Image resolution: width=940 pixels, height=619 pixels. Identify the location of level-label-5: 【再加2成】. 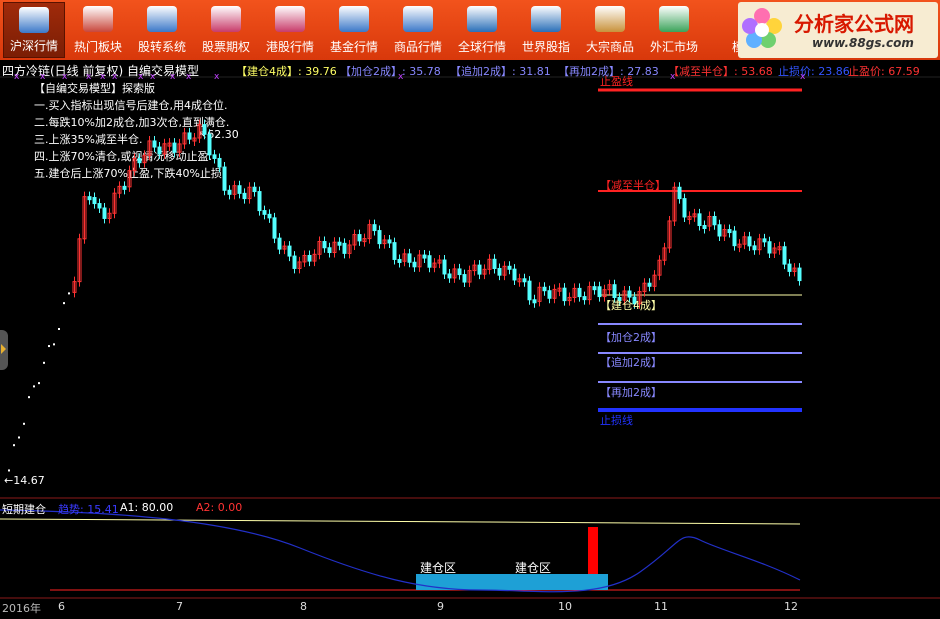
(631, 392).